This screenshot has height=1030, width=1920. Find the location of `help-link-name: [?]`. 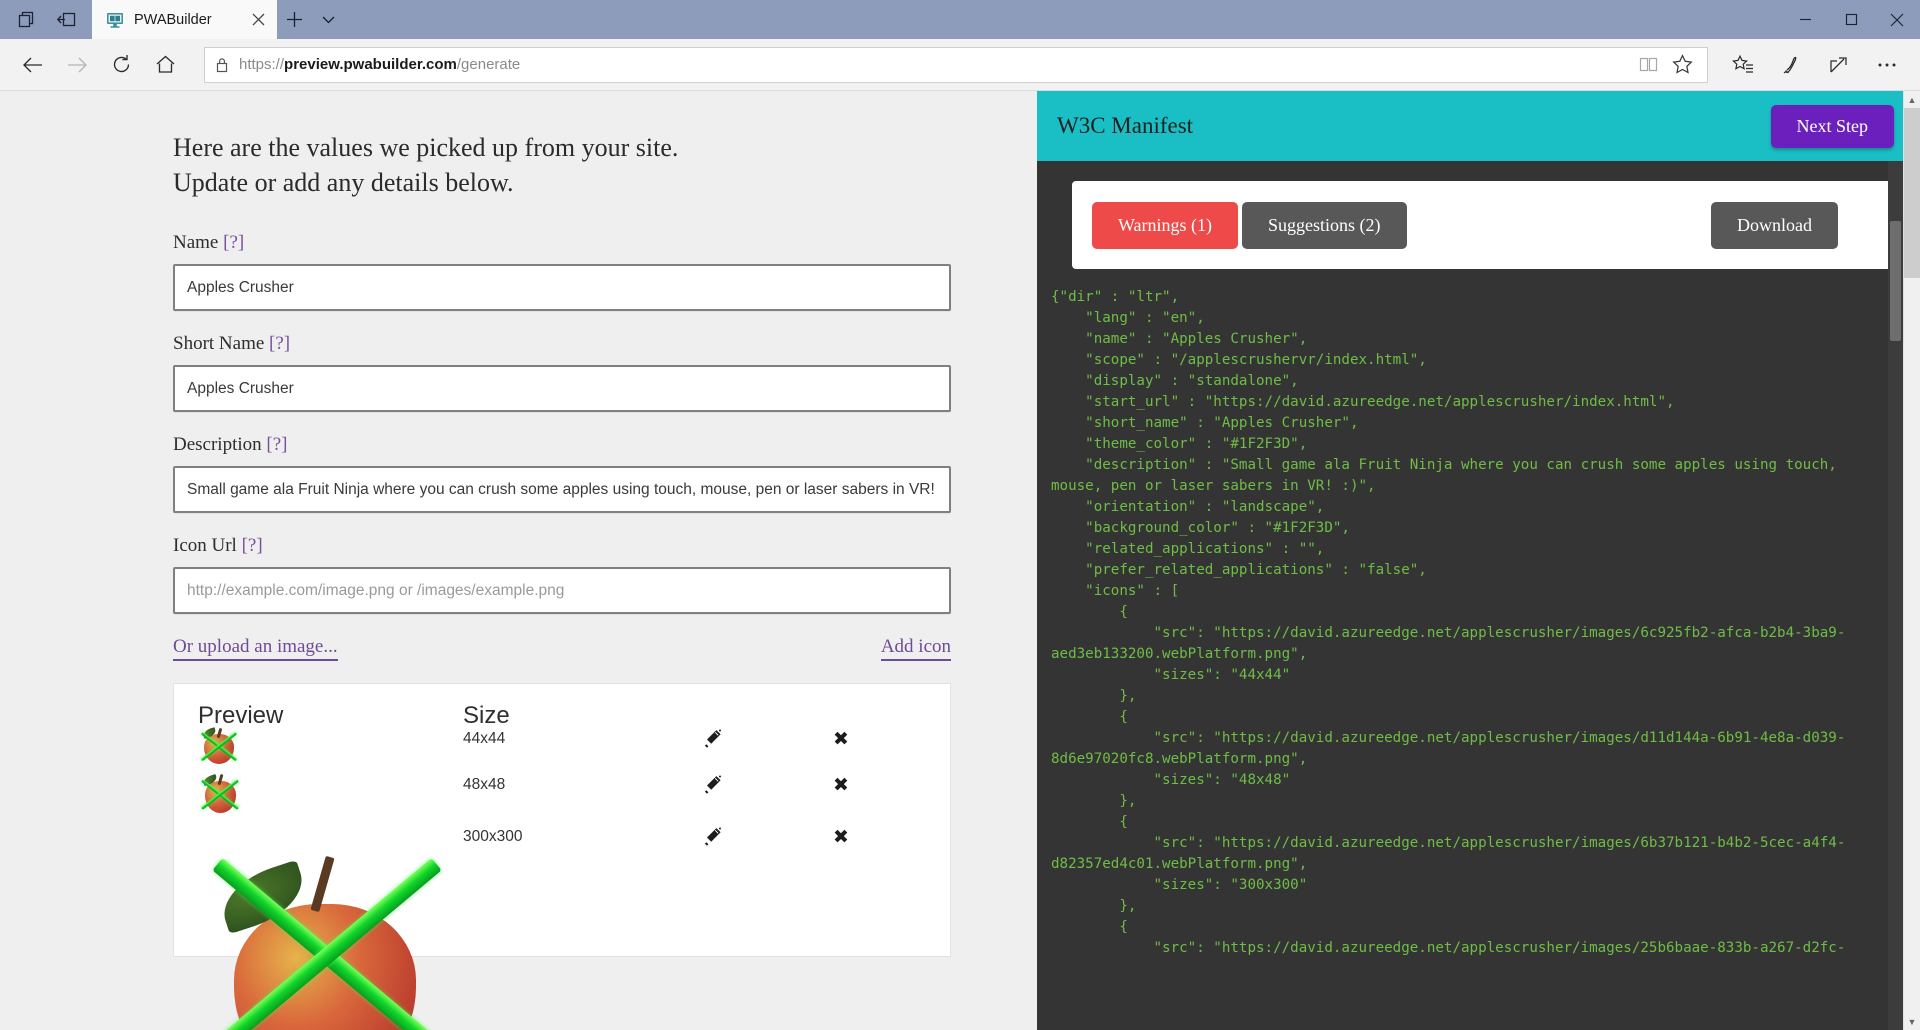

help-link-name: [?] is located at coordinates (233, 242).